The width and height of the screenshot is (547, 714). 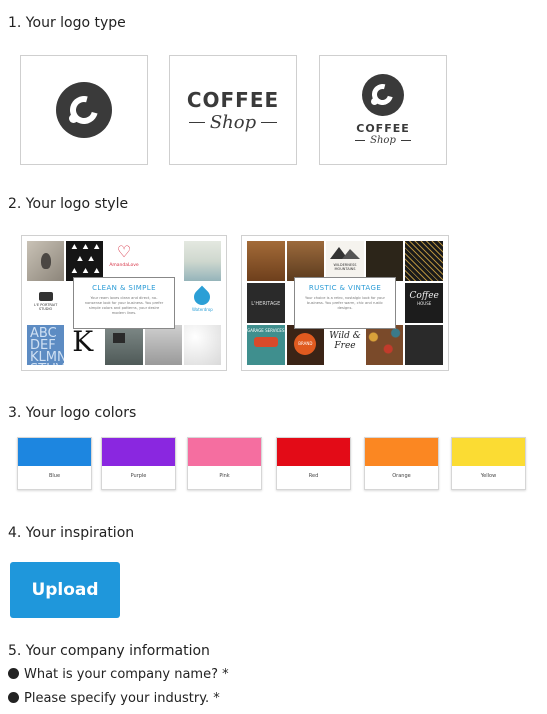 What do you see at coordinates (163, 345) in the screenshot?
I see `furniture-image` at bounding box center [163, 345].